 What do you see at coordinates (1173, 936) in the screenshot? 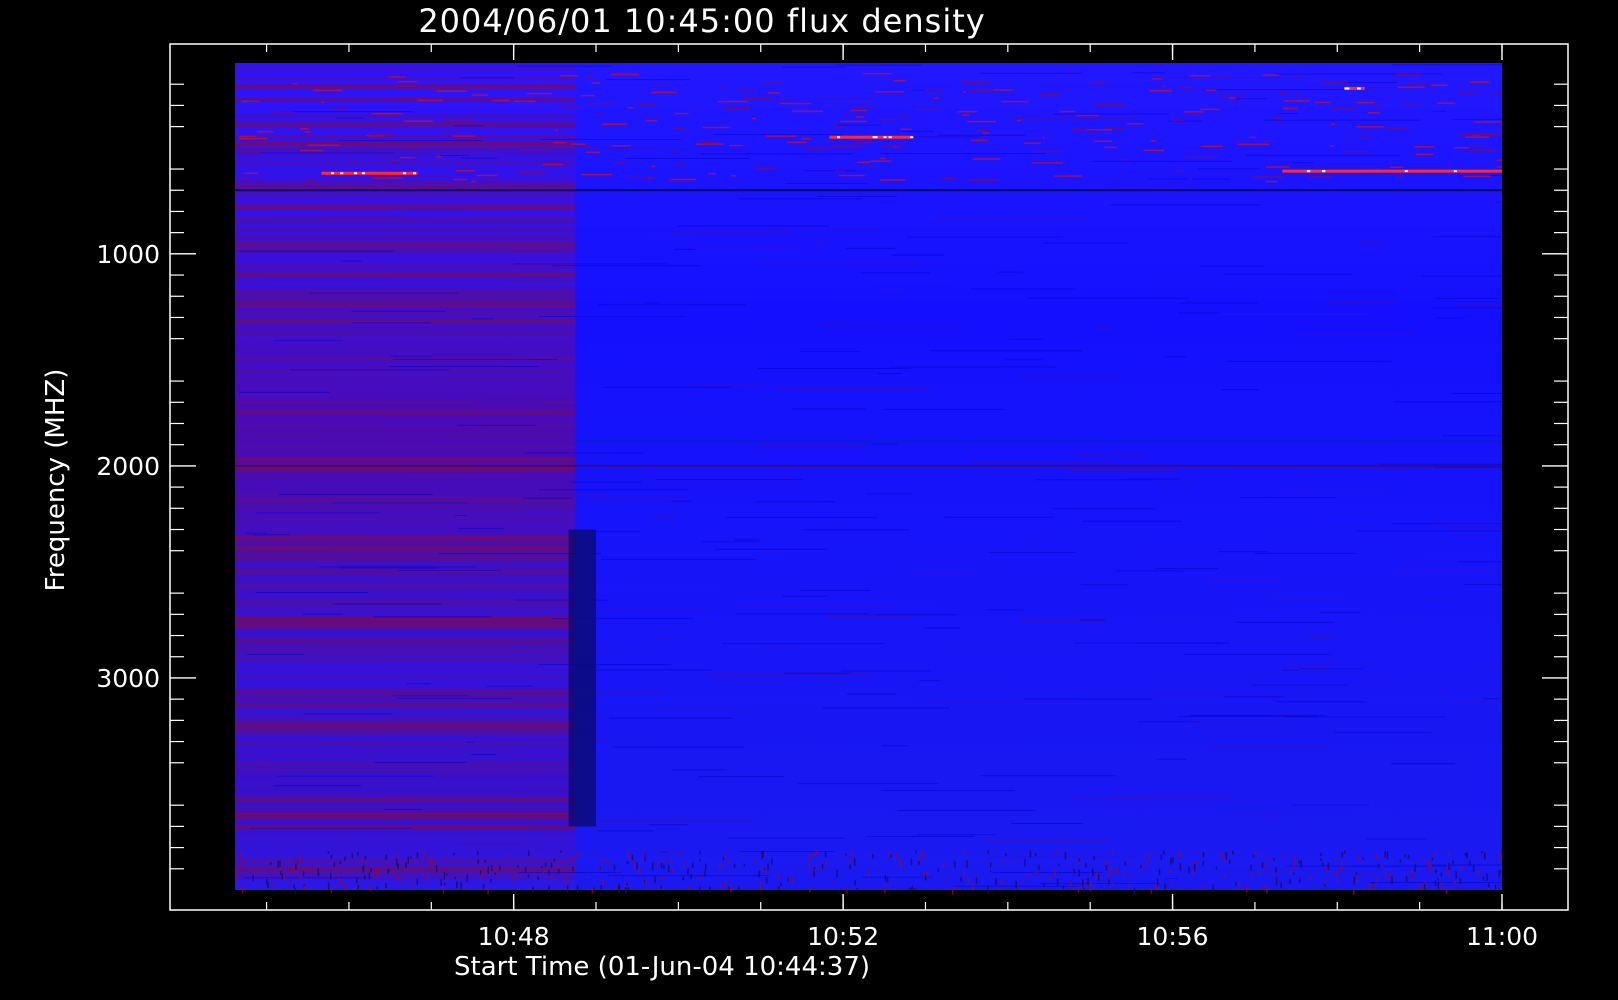
I see `x-tick-label: 10:56` at bounding box center [1173, 936].